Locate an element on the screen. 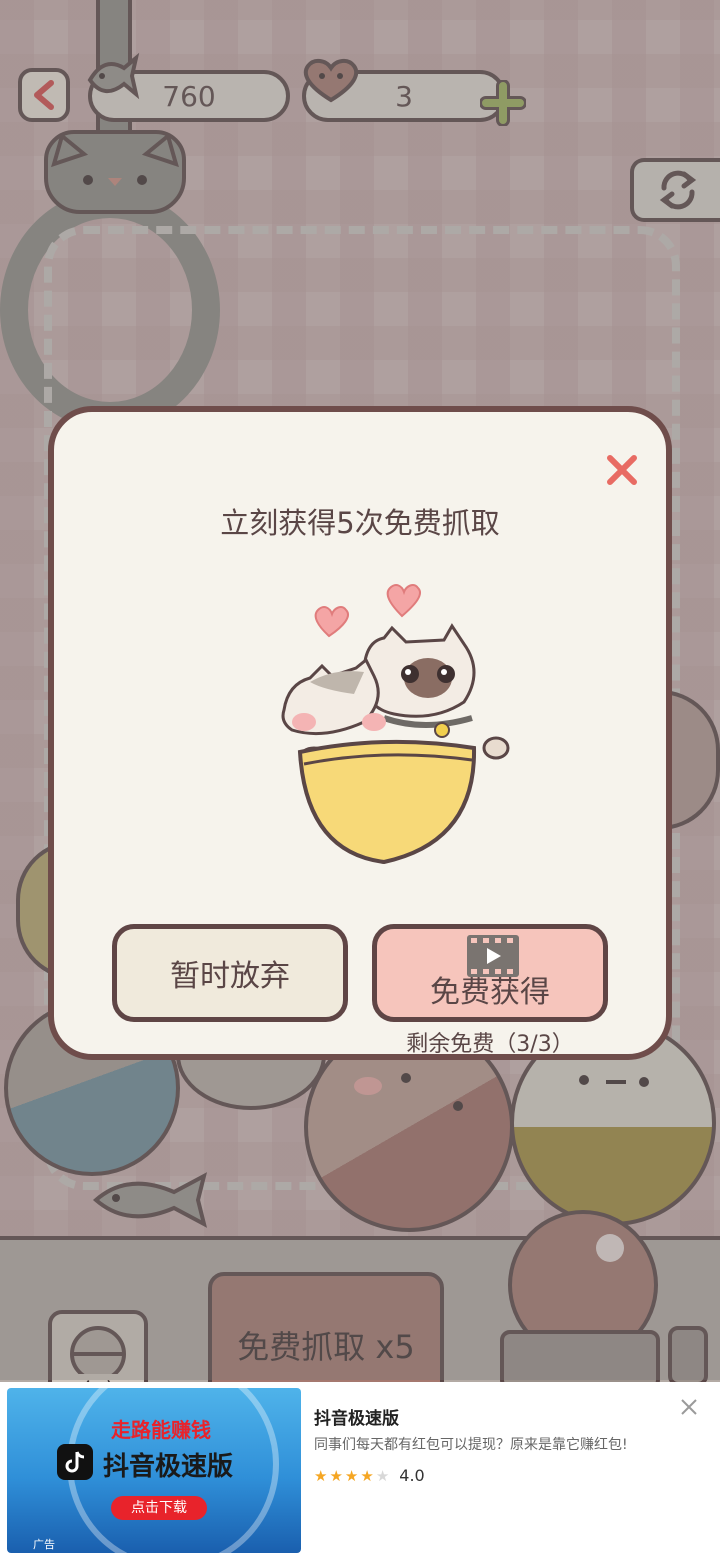  star-empty-icon: ★ is located at coordinates (382, 1475).